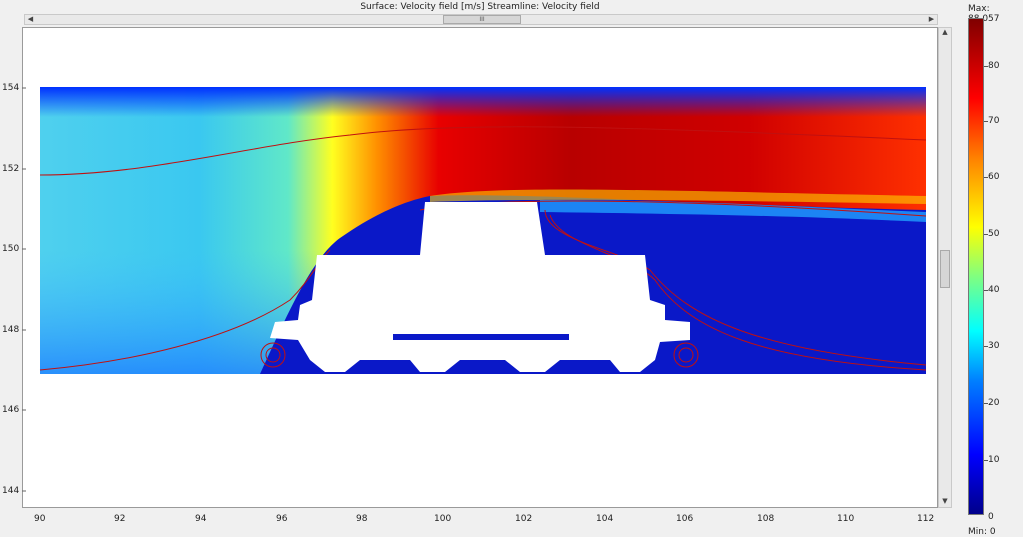 This screenshot has height=537, width=1023. I want to click on y-tick: 144, so click(11, 491).